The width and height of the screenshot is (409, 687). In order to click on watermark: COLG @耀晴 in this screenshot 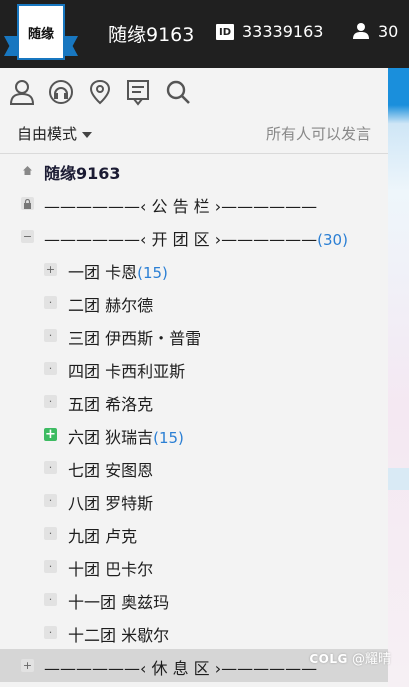, I will do `click(350, 659)`.